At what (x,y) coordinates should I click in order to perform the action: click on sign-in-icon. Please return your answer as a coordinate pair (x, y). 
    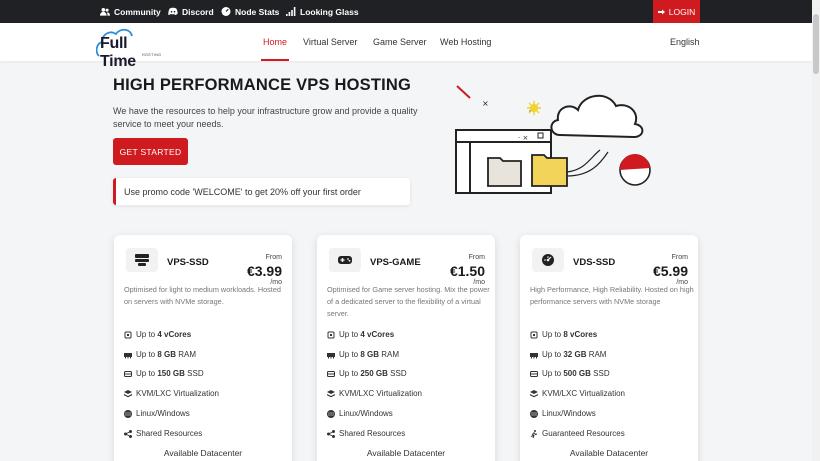
    Looking at the image, I should click on (661, 11).